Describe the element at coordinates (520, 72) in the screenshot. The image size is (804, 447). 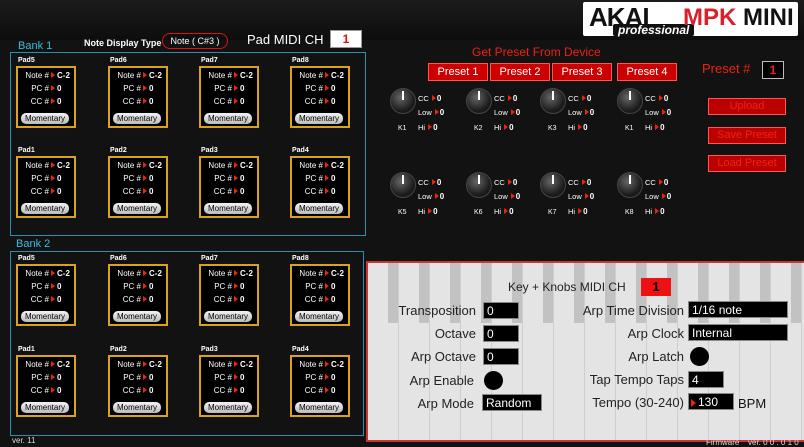
I see `preset-2-button: Preset 2` at that location.